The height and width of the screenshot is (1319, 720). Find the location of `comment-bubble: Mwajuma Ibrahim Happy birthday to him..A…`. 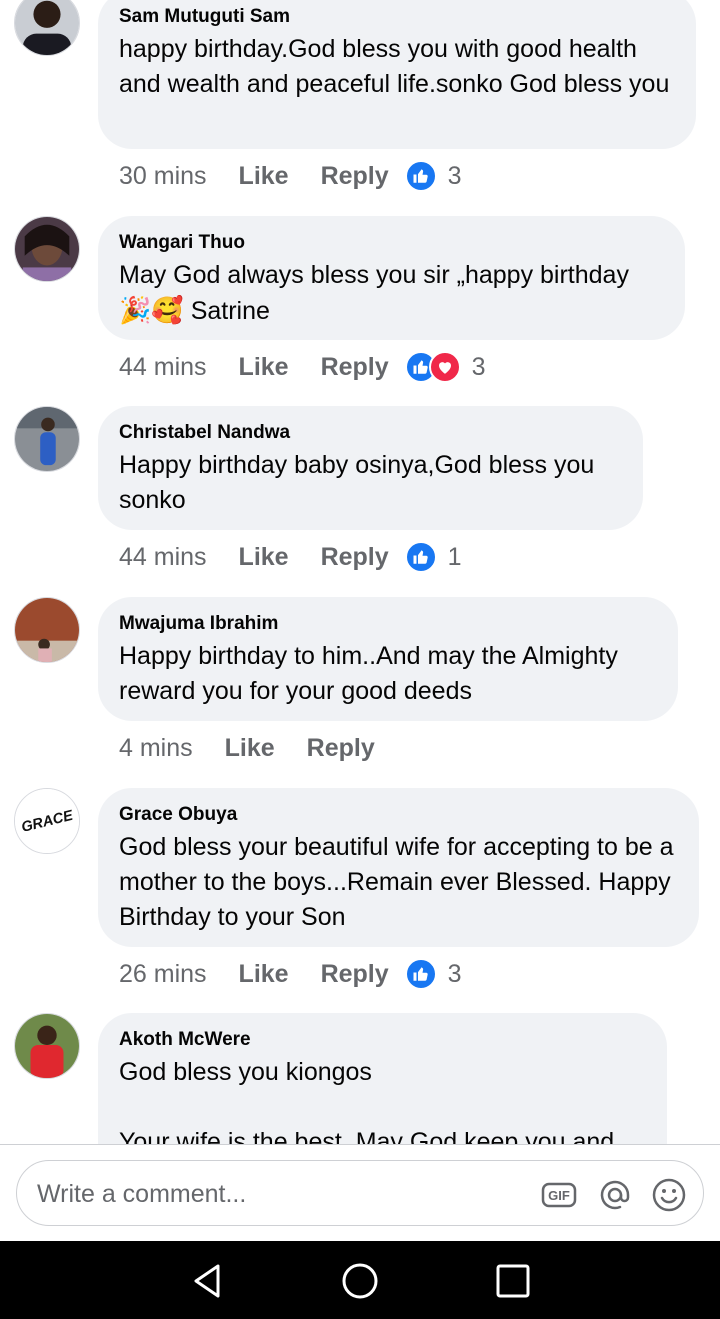

comment-bubble: Mwajuma Ibrahim Happy birthday to him..A… is located at coordinates (388, 659).